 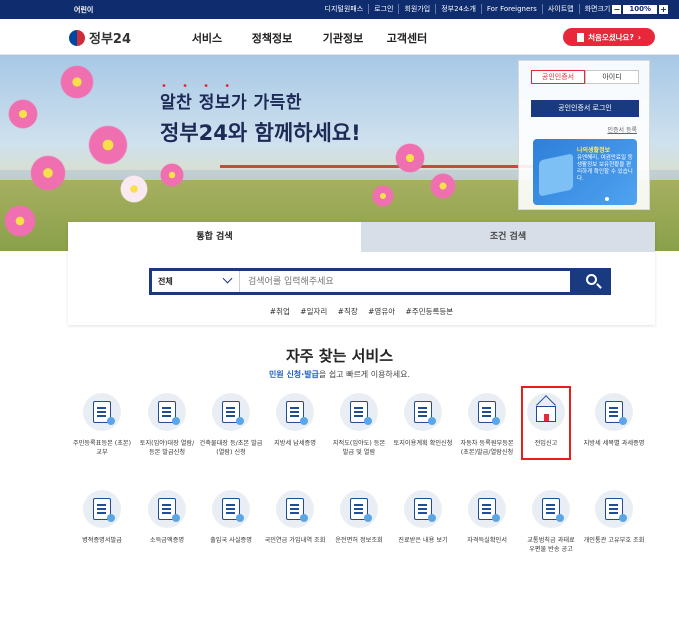 I want to click on kids-link: 어린이, so click(x=83, y=10).